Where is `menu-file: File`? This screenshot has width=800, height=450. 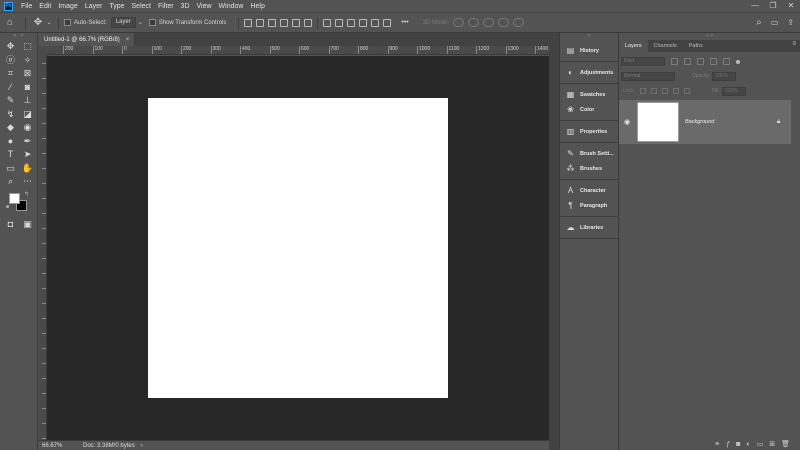 menu-file: File is located at coordinates (28, 6).